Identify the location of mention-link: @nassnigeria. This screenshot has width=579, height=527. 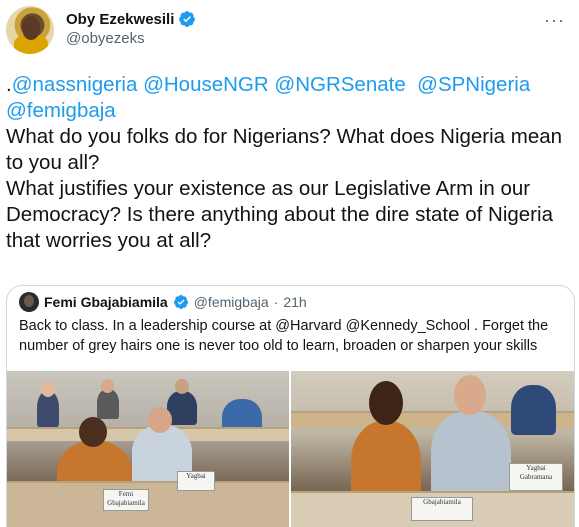
(75, 84).